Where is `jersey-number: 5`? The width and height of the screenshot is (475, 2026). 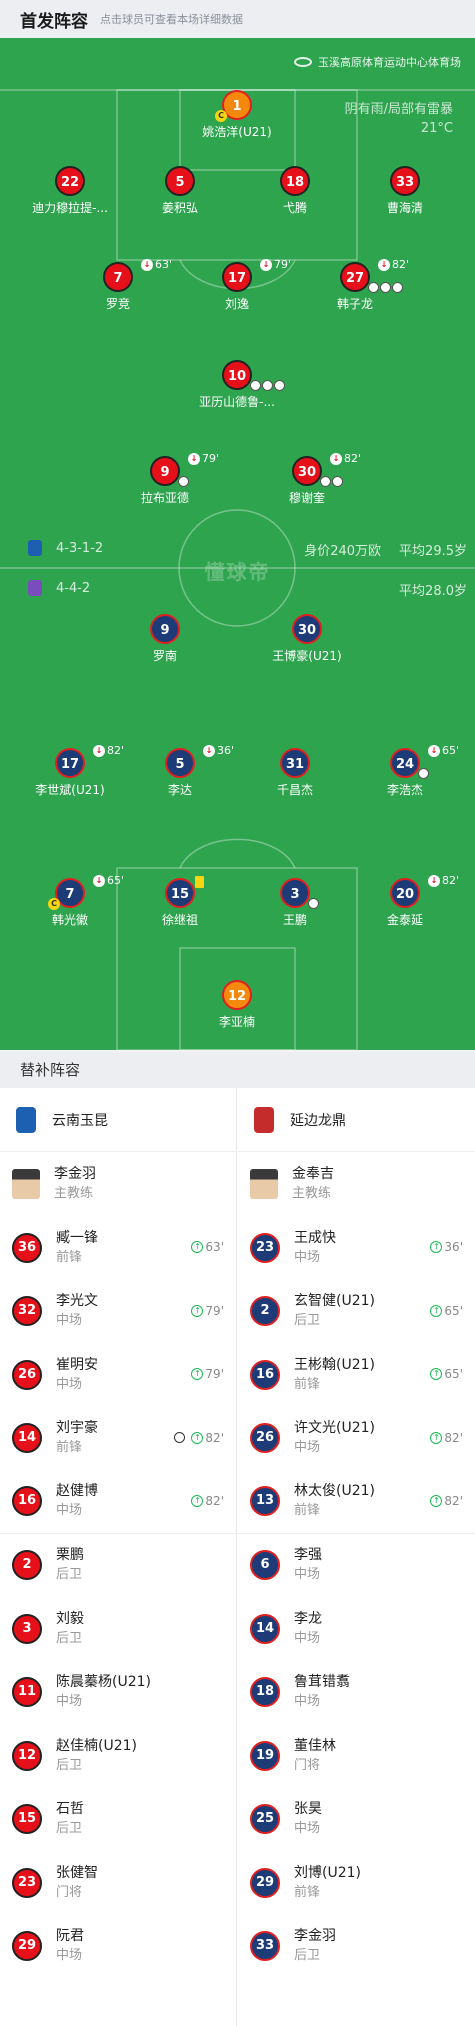 jersey-number: 5 is located at coordinates (180, 181).